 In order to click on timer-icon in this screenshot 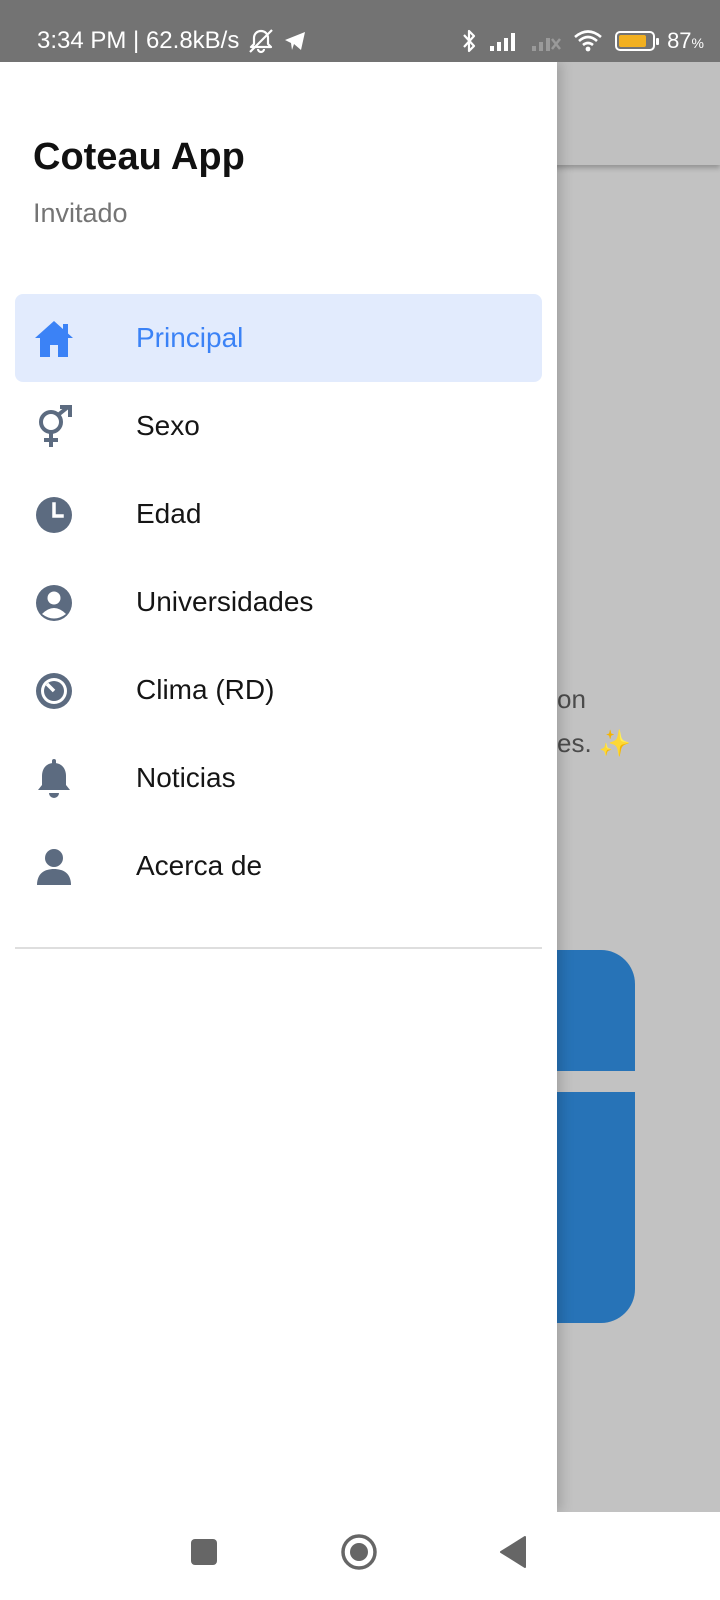, I will do `click(54, 691)`.